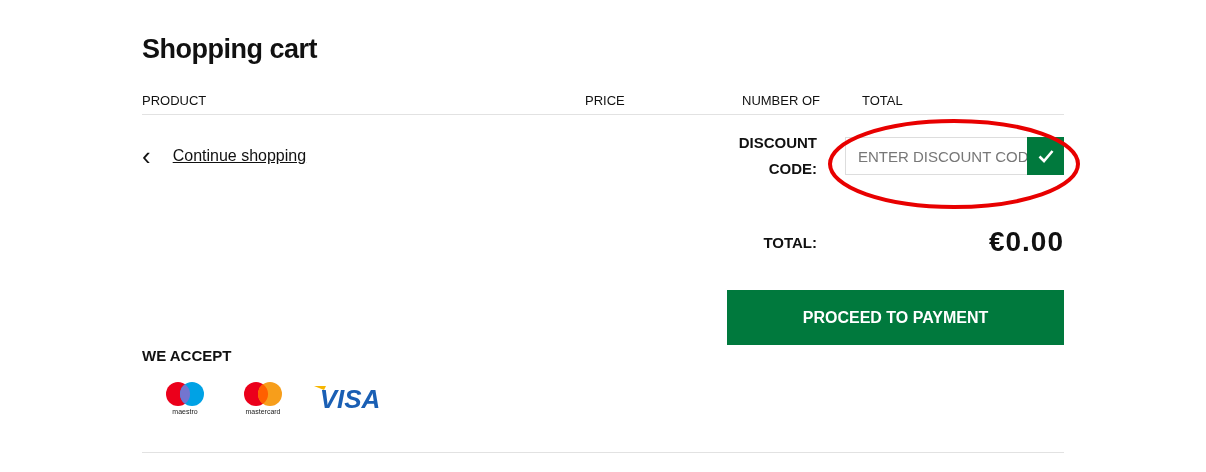 This screenshot has height=472, width=1206. I want to click on total-value: €0.00, so click(1026, 242).